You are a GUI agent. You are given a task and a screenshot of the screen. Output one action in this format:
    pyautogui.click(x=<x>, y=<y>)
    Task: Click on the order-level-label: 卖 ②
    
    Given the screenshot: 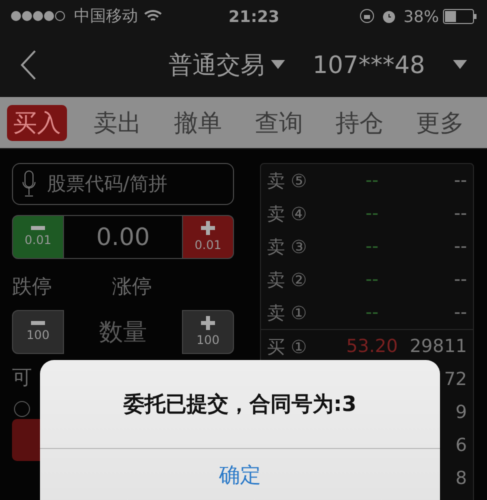 What is the action you would take?
    pyautogui.click(x=287, y=280)
    